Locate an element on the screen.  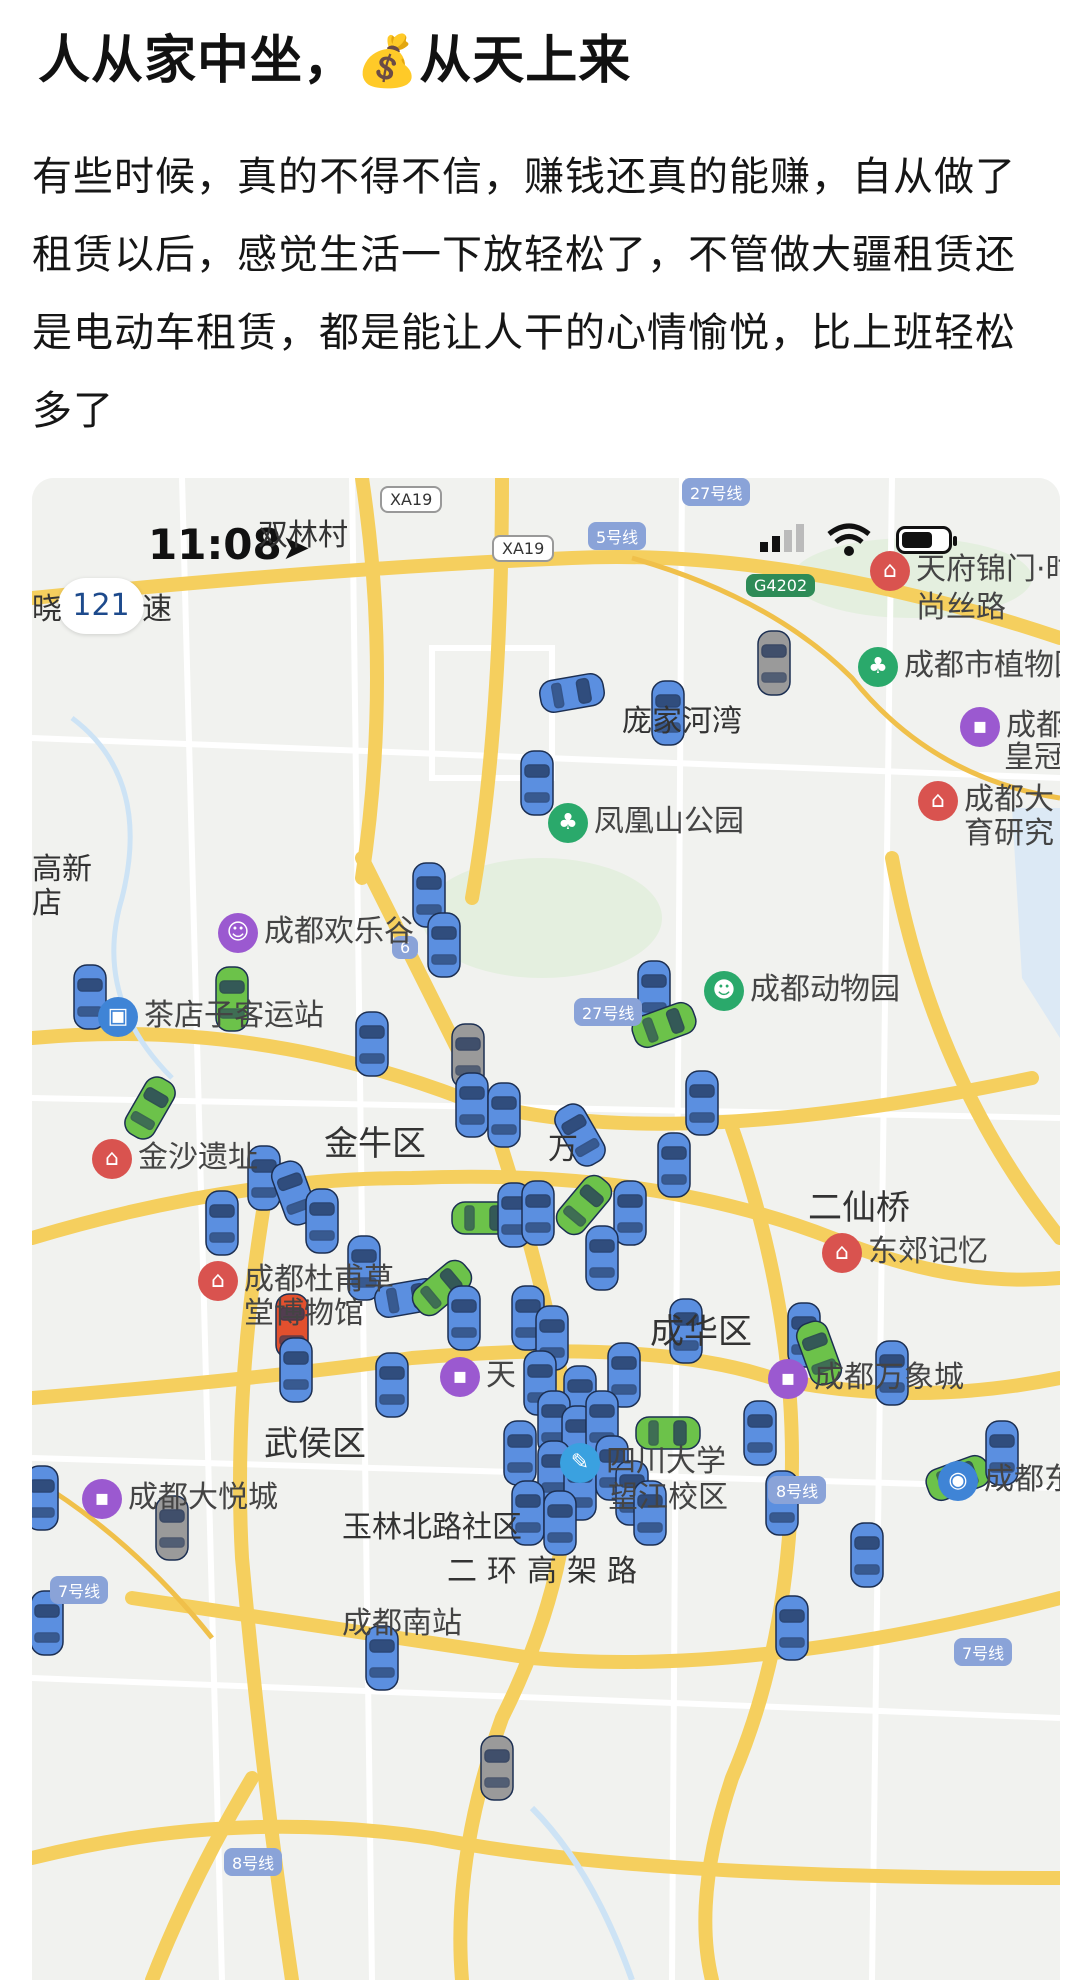
poi-fenghuang: ♣ 凤凰山公园 is located at coordinates (646, 819).